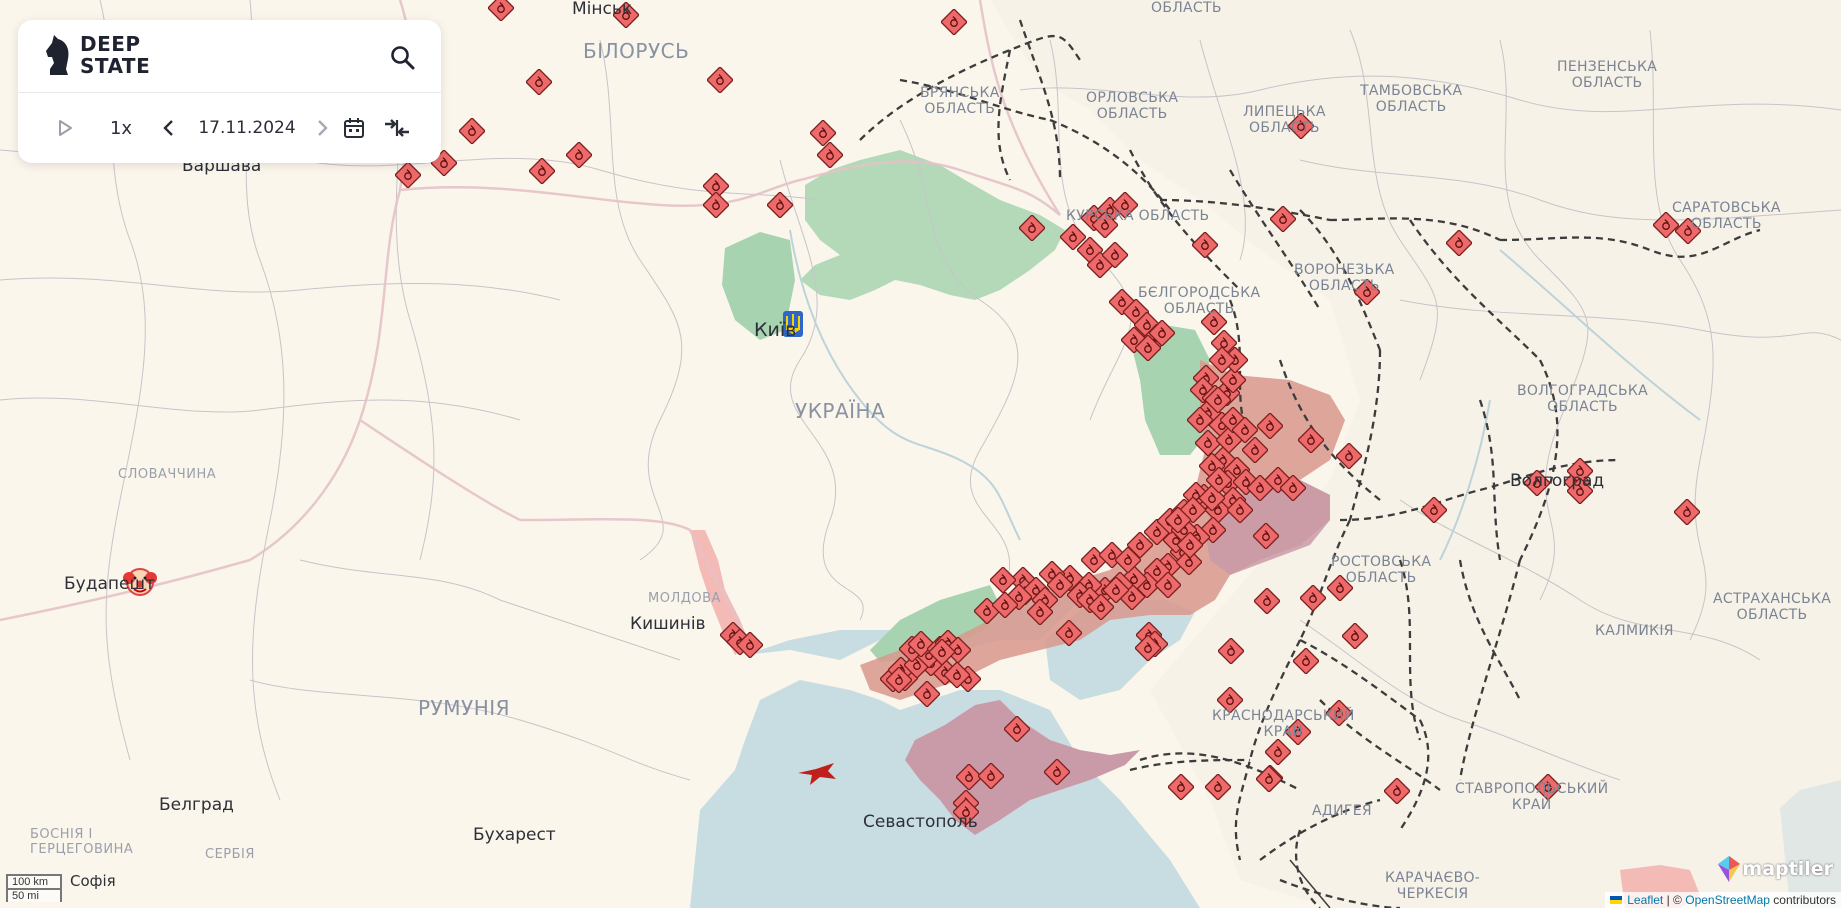  I want to click on region-rostov-line1: РОСТОВСЬКА, so click(1381, 562).